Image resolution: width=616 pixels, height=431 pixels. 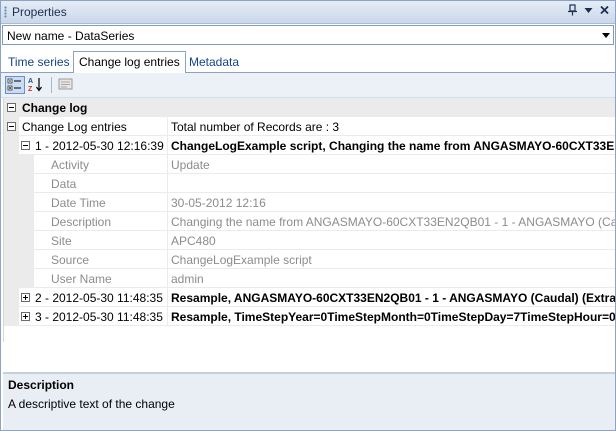 What do you see at coordinates (71, 36) in the screenshot?
I see `object-selector-value: New name - DataSeries` at bounding box center [71, 36].